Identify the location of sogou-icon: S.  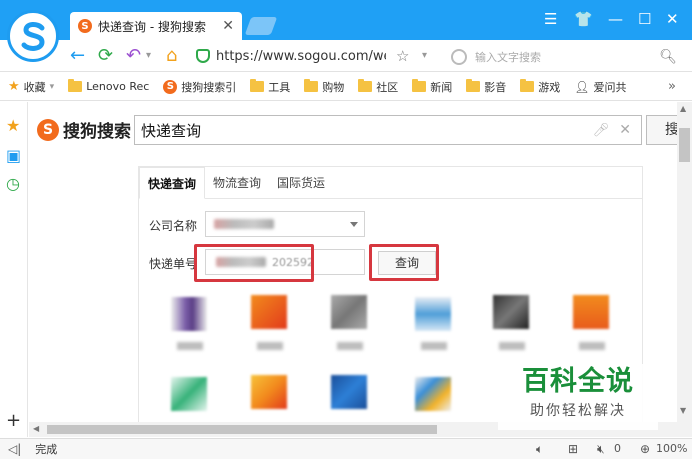
(170, 86).